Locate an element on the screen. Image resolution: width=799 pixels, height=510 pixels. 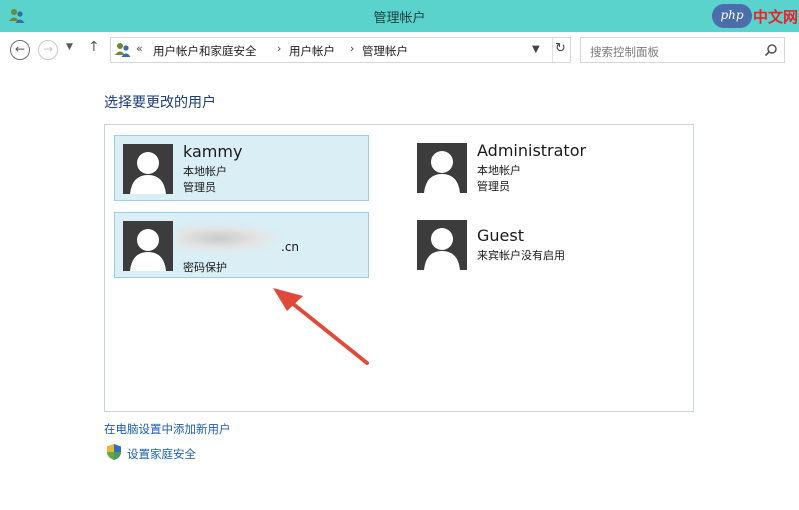
account-name: Guest is located at coordinates (500, 235).